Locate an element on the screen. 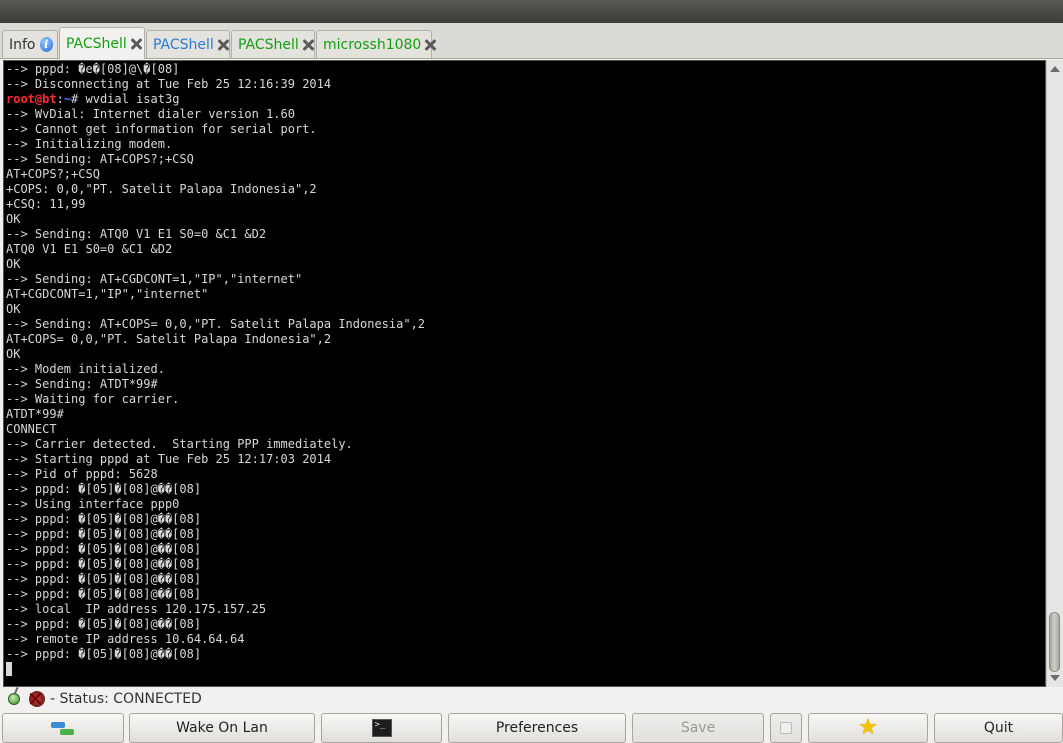  terminal-line: AT+CGDCONT=1,"IP","internet" is located at coordinates (107, 294).